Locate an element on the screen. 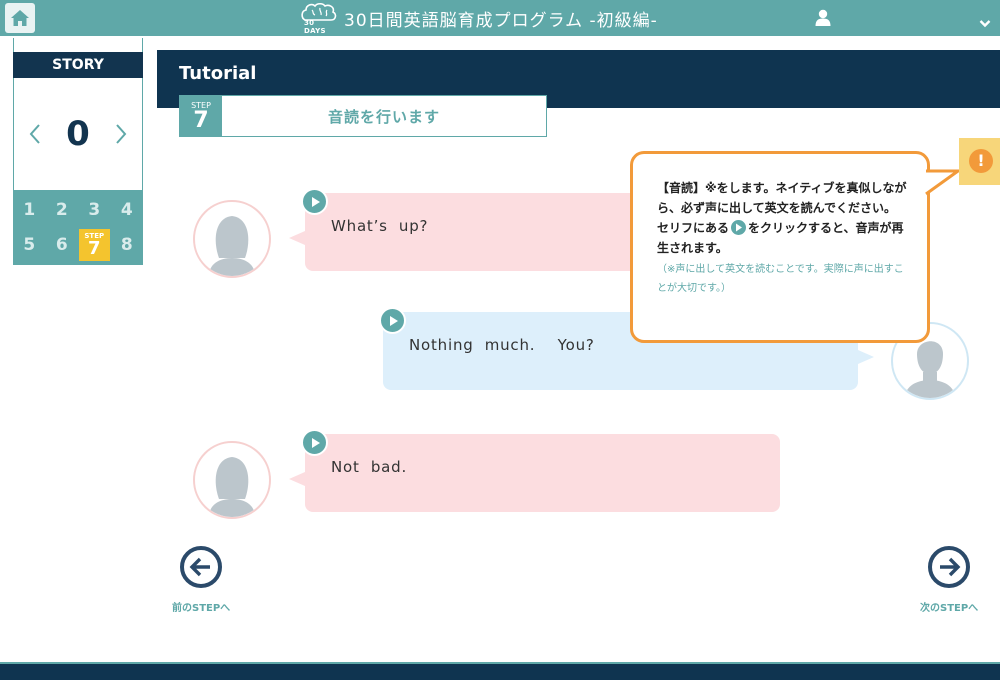 The width and height of the screenshot is (1000, 680). step-badge: STEP 7 is located at coordinates (201, 116).